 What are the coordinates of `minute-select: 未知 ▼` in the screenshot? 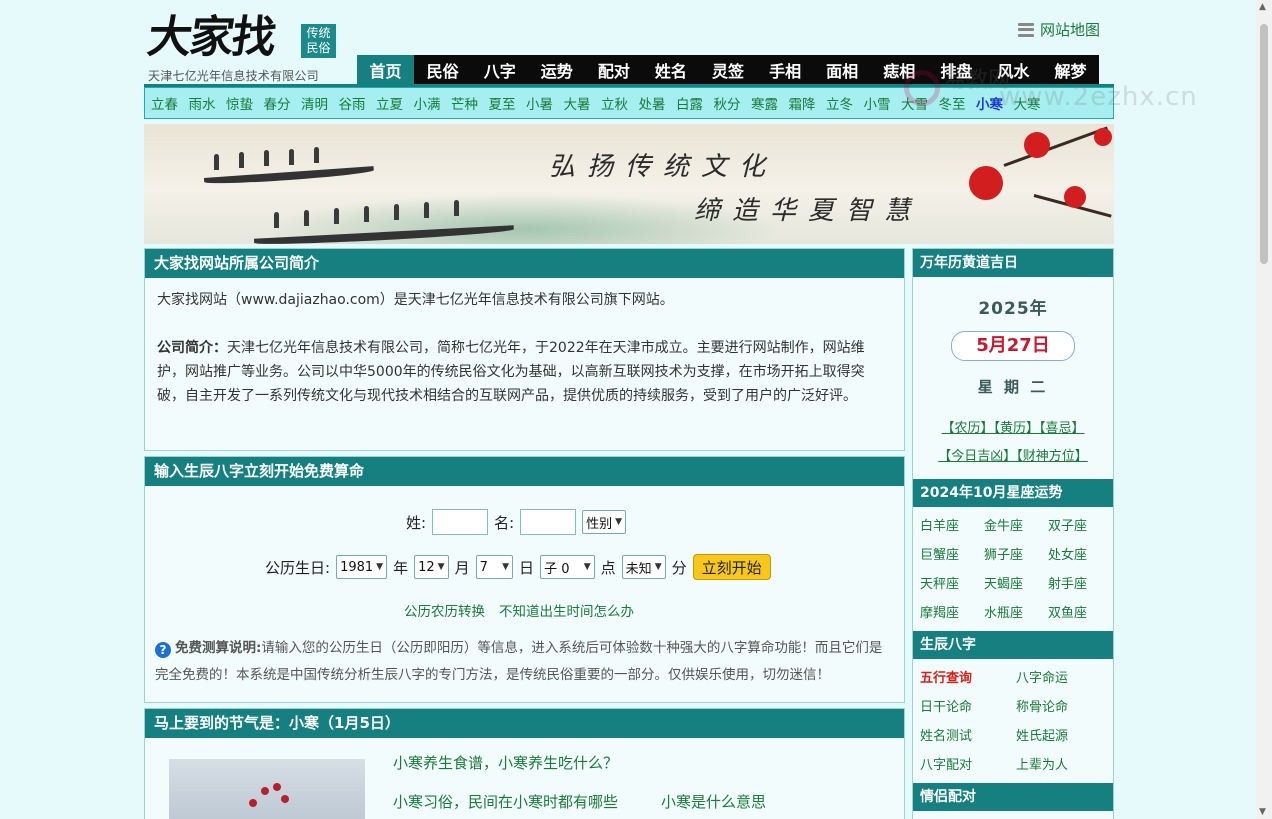 It's located at (643, 567).